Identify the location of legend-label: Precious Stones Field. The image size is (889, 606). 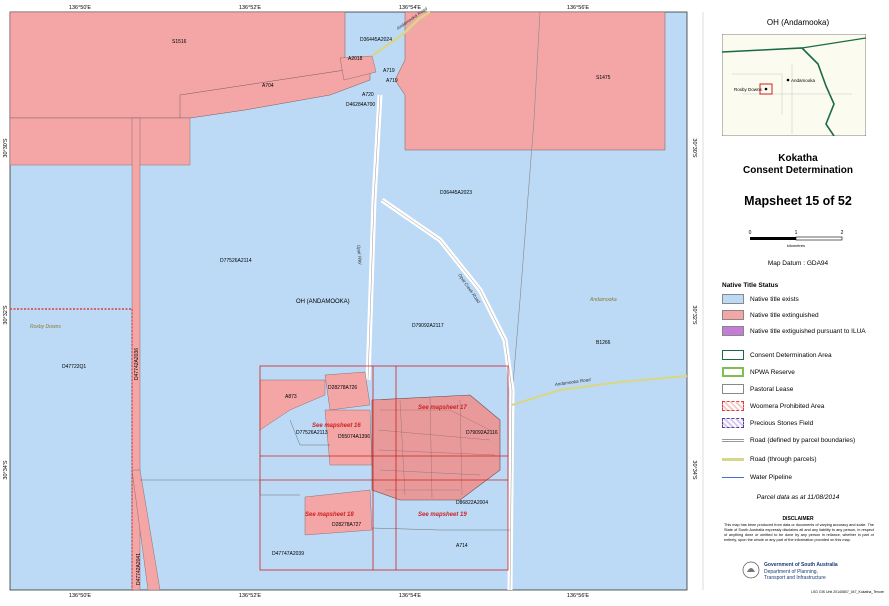
(782, 423).